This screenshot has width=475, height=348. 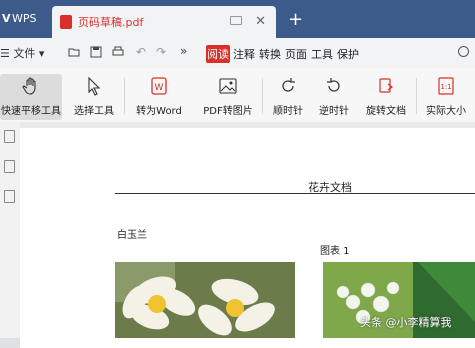 What do you see at coordinates (111, 22) in the screenshot?
I see `tab-document-label: 页码草稿.pdf` at bounding box center [111, 22].